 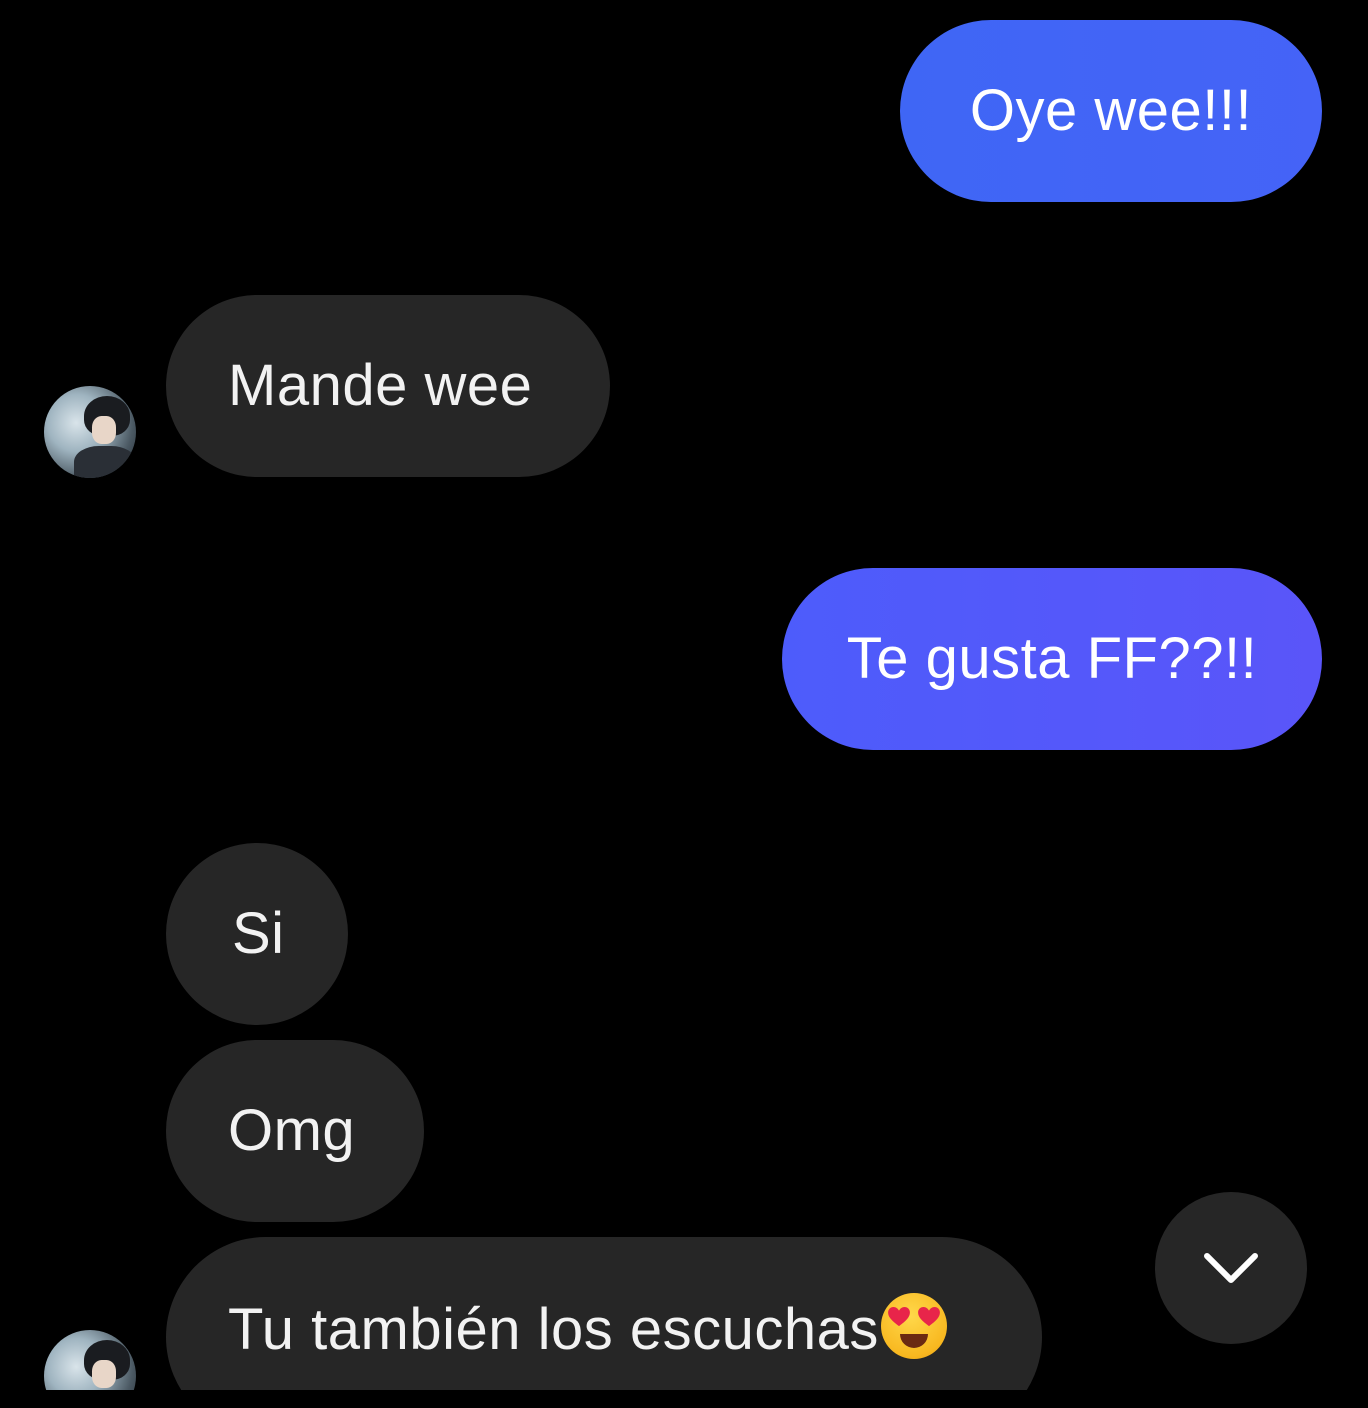 I want to click on incoming-message-bubble: Omg, so click(x=295, y=1131).